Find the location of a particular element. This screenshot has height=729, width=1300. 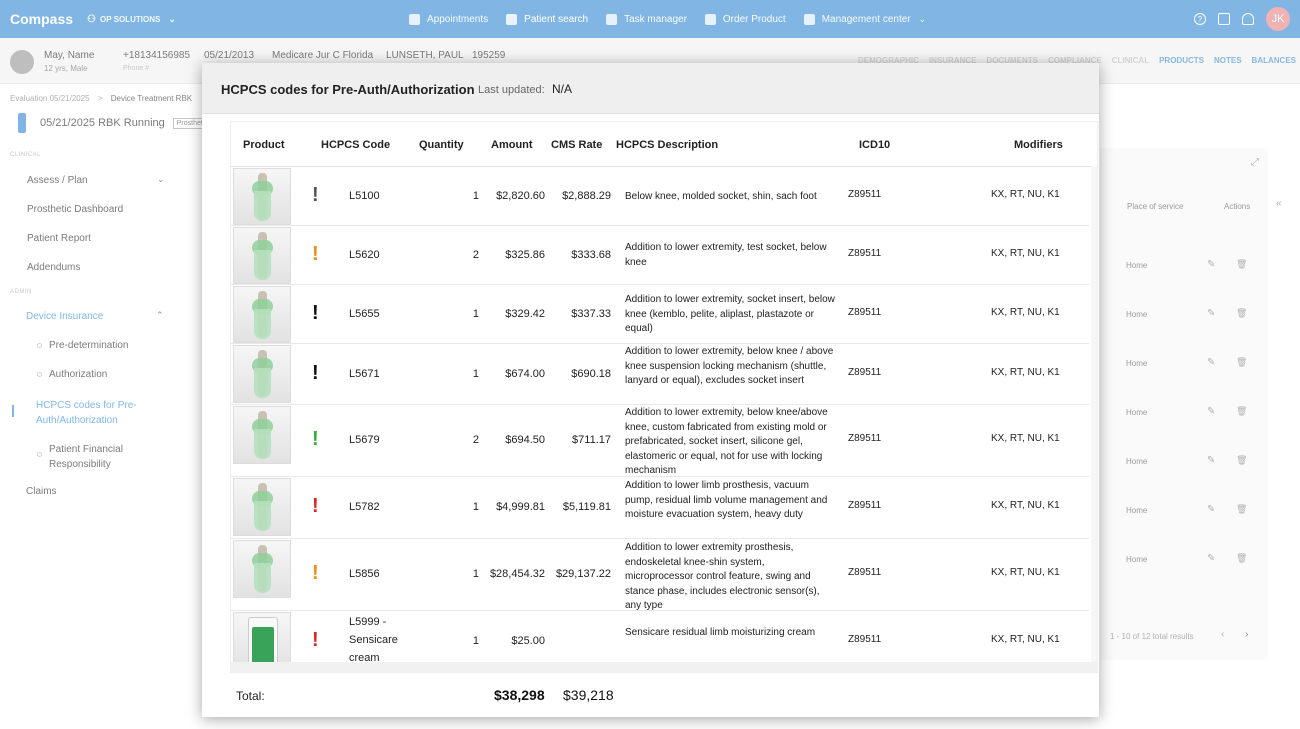

cms-rate-cell: $29,137.22 is located at coordinates (583, 574).